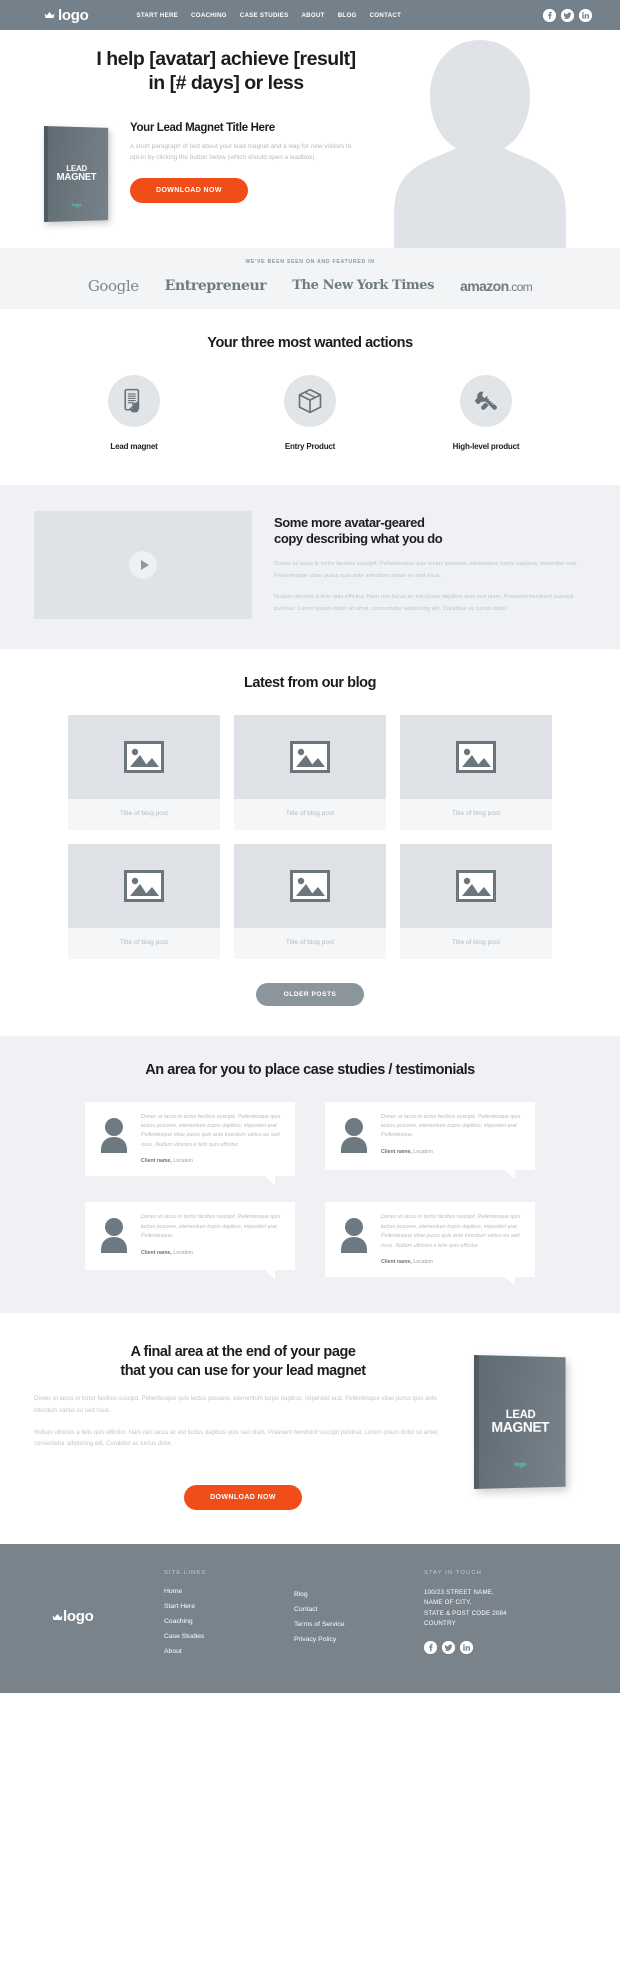  Describe the element at coordinates (157, 15) in the screenshot. I see `nav-link-start-here: START HERE` at that location.